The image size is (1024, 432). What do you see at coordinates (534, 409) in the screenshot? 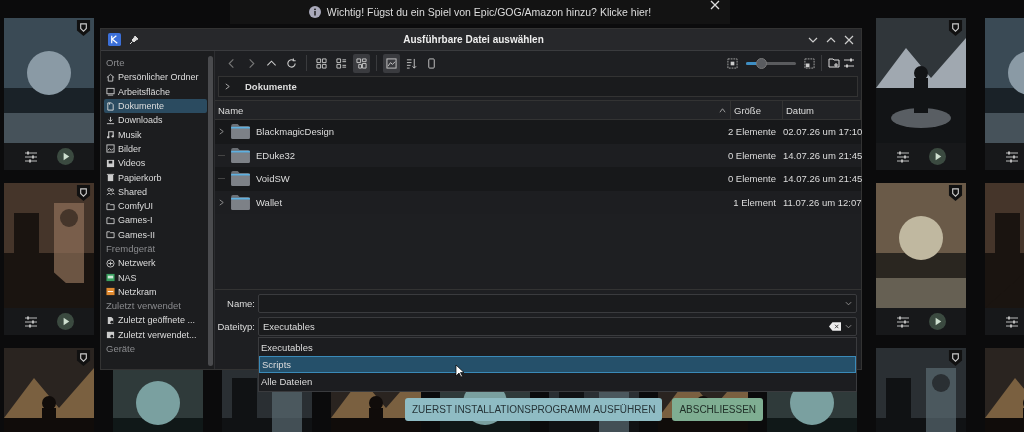
I see `action-button: ZUERST INSTALLATIONSPROGRAMM AUSFÜHREN` at bounding box center [534, 409].